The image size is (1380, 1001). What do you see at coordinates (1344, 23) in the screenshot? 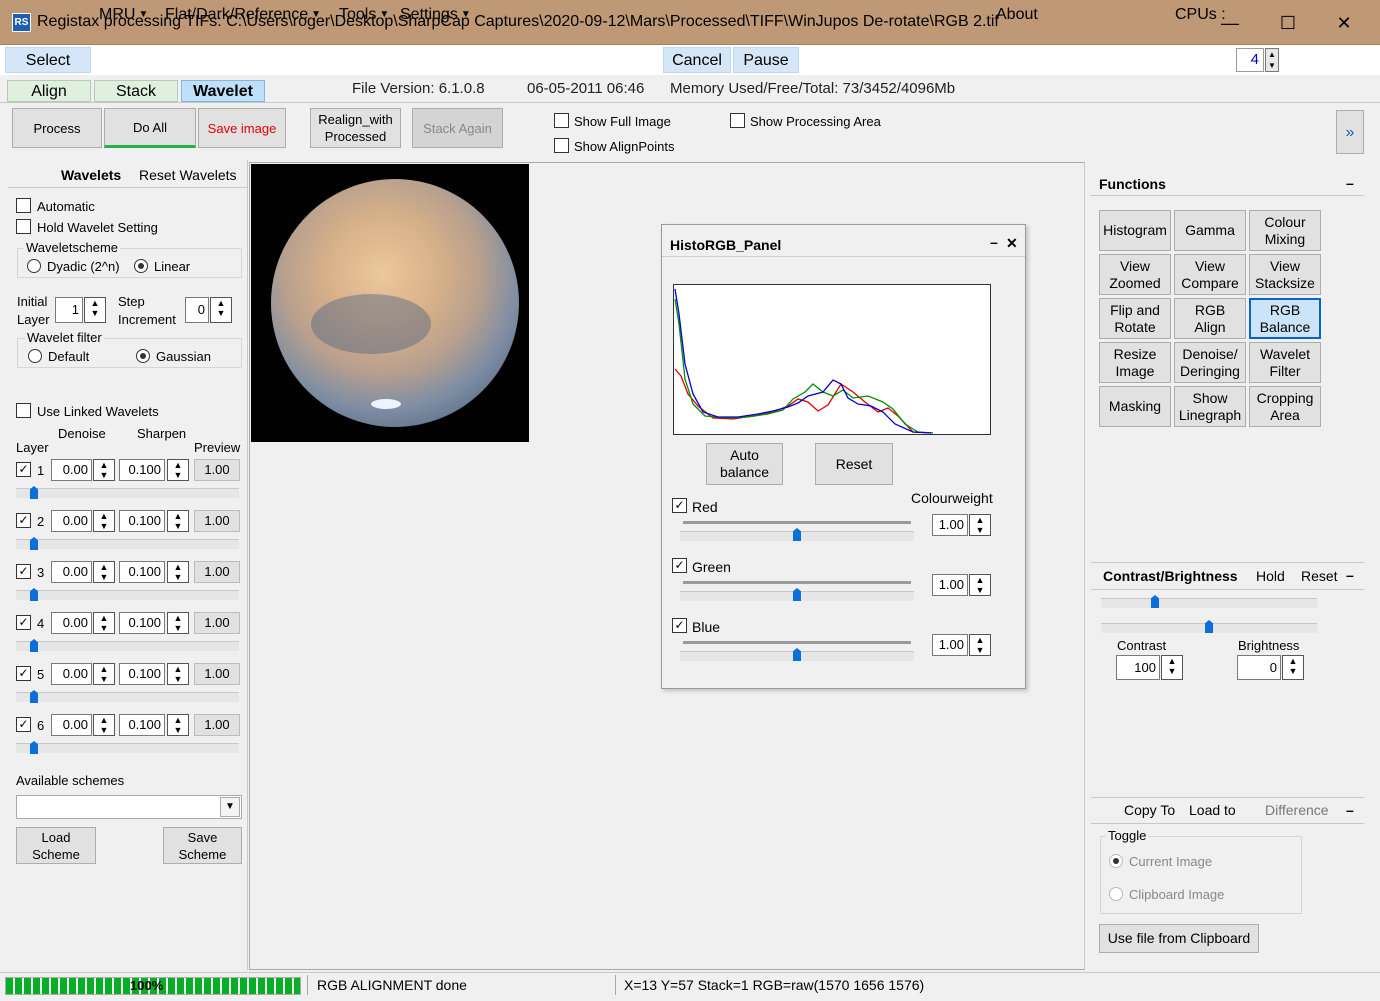
I see `close-button: ✕` at bounding box center [1344, 23].